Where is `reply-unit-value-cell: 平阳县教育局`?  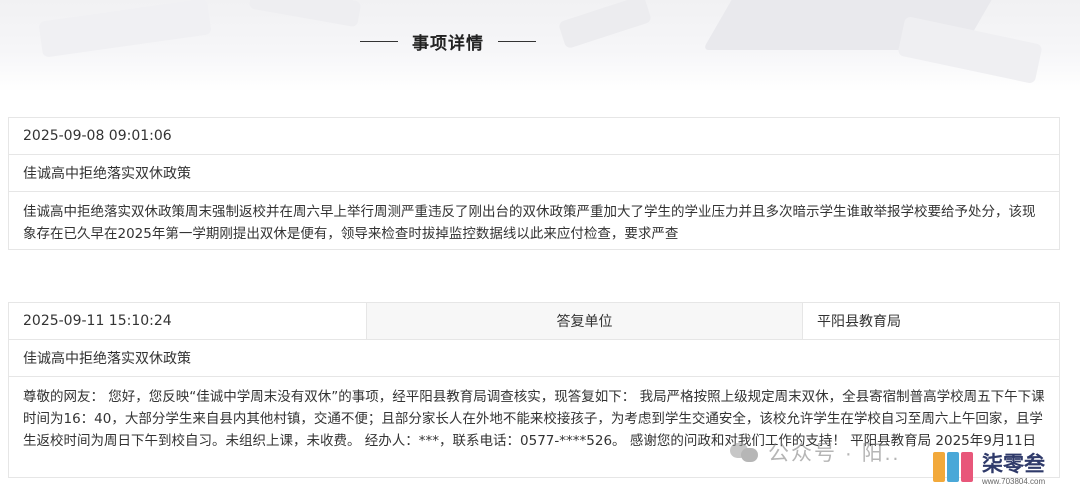 reply-unit-value-cell: 平阳县教育局 is located at coordinates (931, 321).